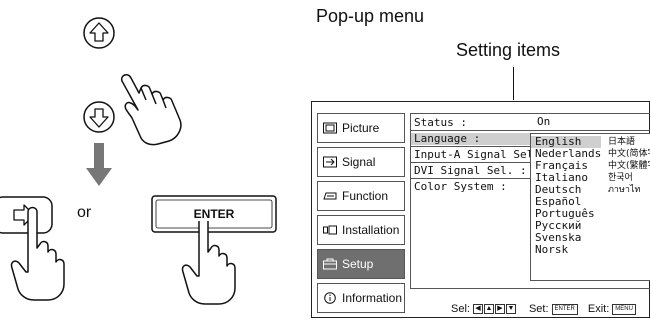 The width and height of the screenshot is (650, 320). I want to click on enter-key-icon: ENTER, so click(564, 309).